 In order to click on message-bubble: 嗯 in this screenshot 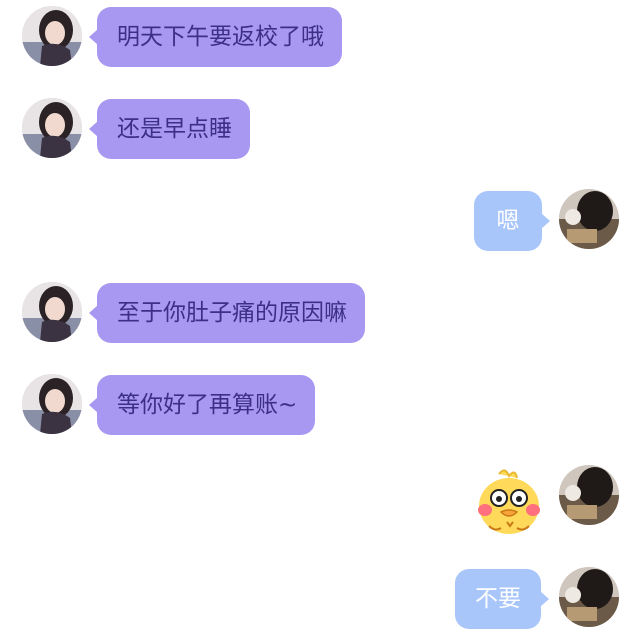, I will do `click(512, 221)`.